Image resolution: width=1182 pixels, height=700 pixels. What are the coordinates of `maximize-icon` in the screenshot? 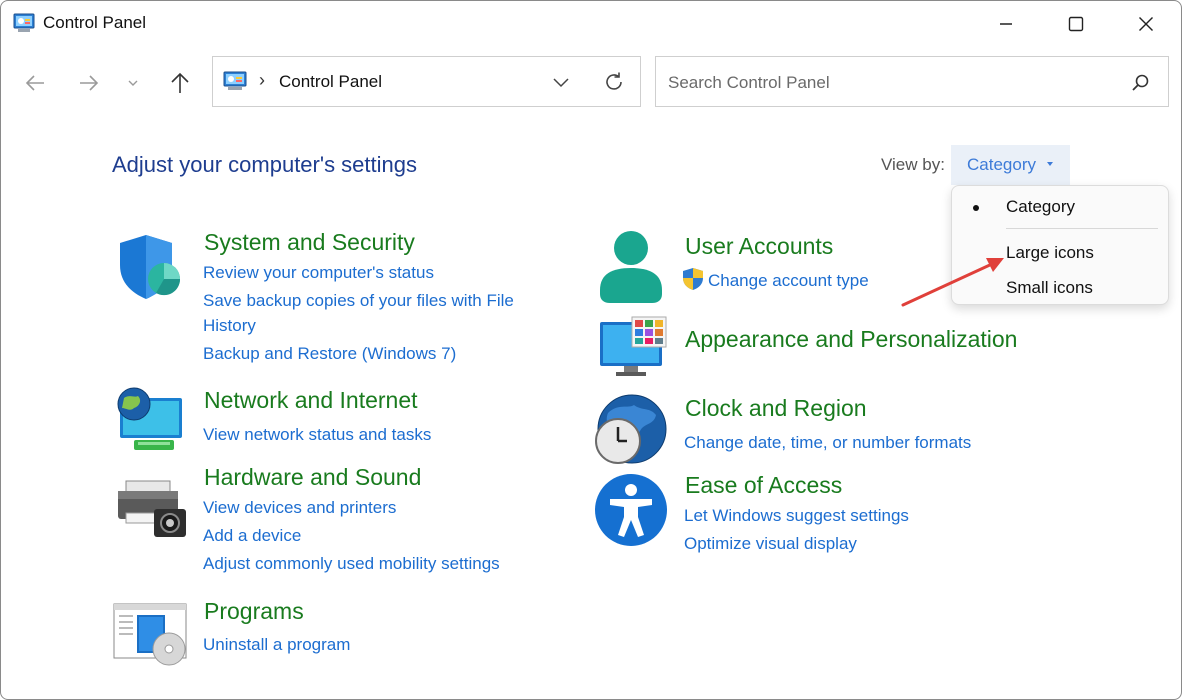 It's located at (1076, 24).